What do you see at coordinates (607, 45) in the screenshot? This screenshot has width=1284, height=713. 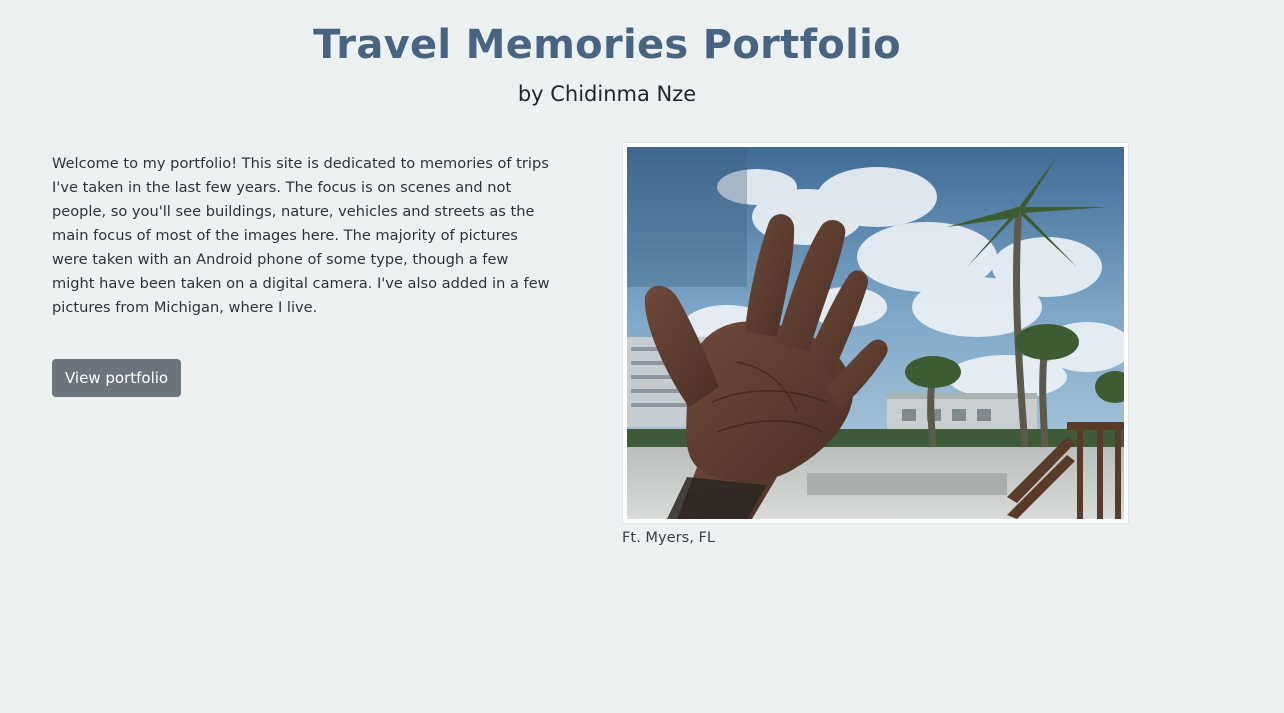 I see `page-title: Travel Memories Portfolio` at bounding box center [607, 45].